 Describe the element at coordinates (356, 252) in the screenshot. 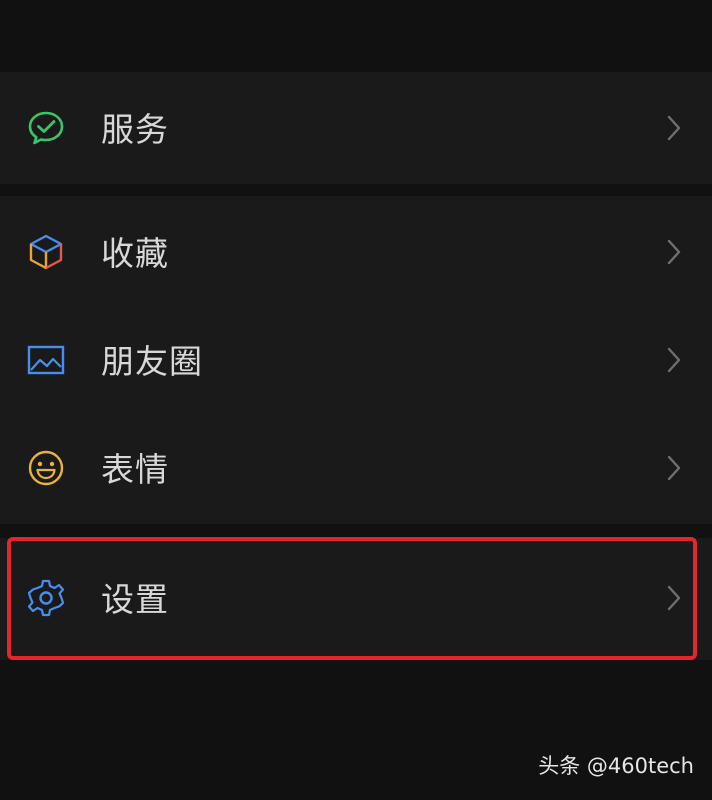

I see `menu-item-favorites: 收藏` at that location.